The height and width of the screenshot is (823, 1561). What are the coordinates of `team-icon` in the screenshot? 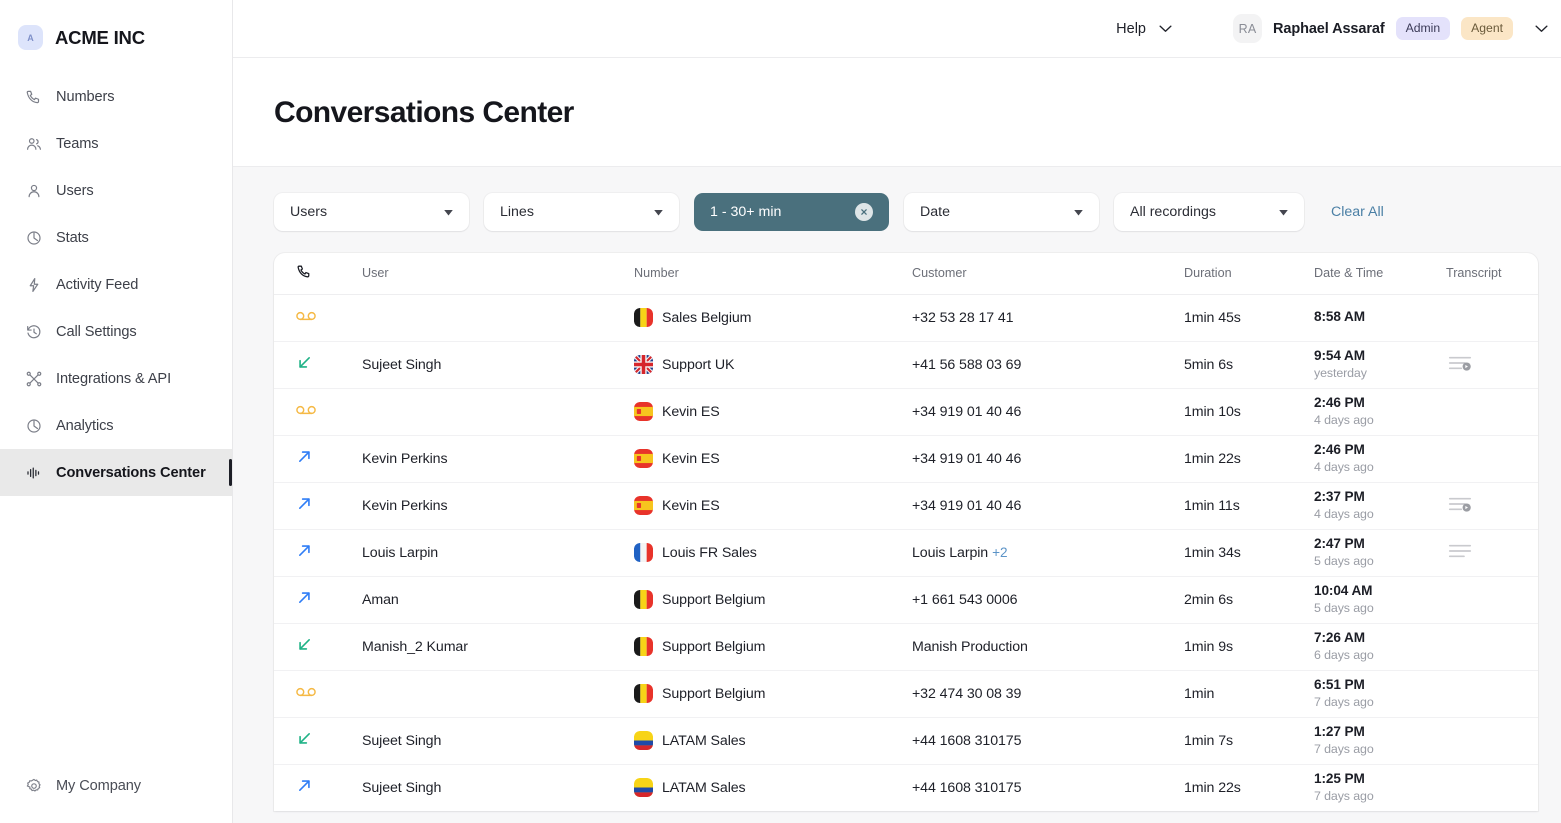 It's located at (33, 143).